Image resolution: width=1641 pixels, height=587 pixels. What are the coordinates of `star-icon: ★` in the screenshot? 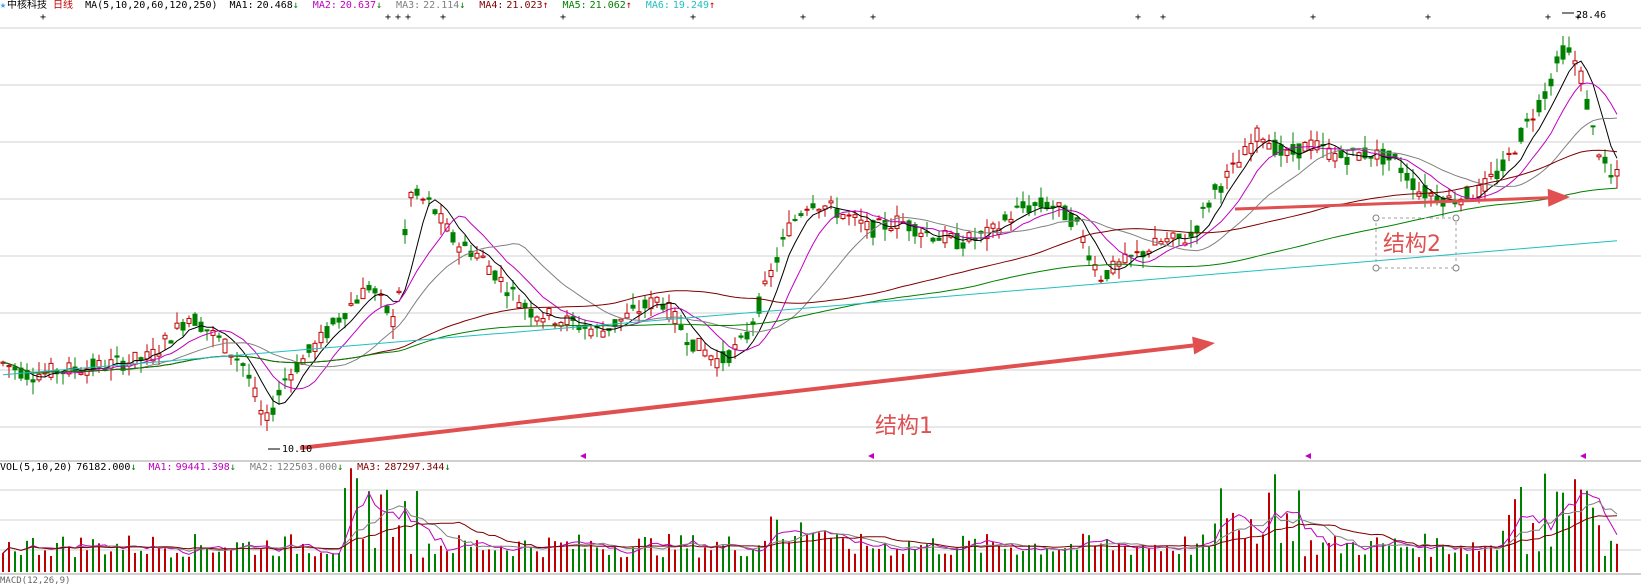 It's located at (3, 6).